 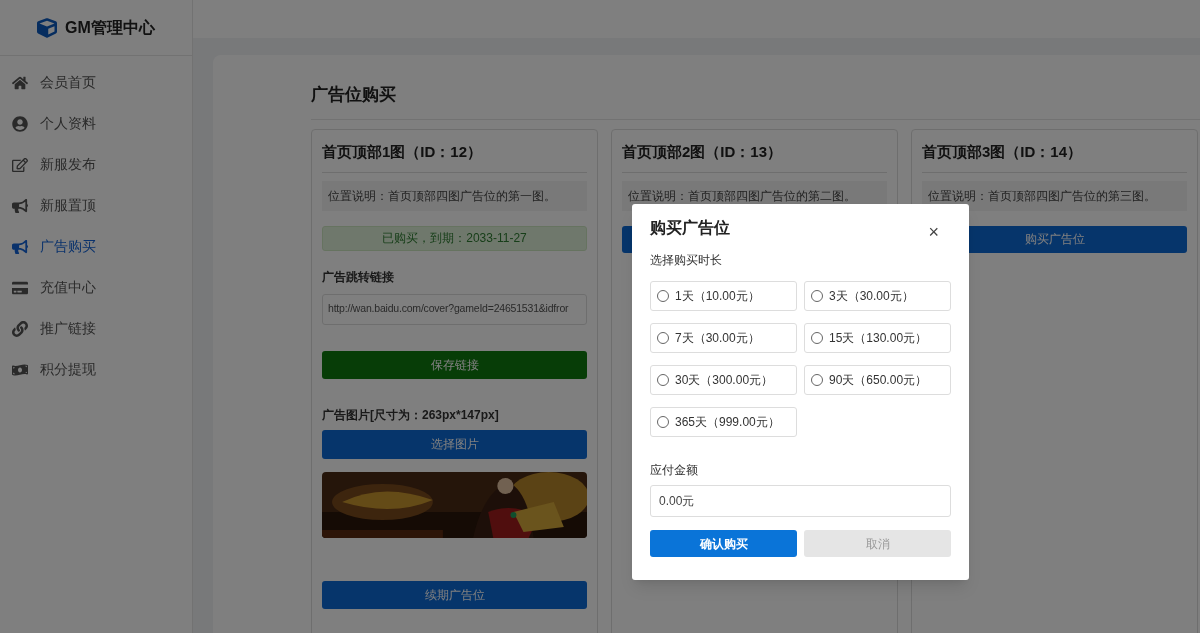 I want to click on link-label: 广告跳转链接, so click(x=358, y=277).